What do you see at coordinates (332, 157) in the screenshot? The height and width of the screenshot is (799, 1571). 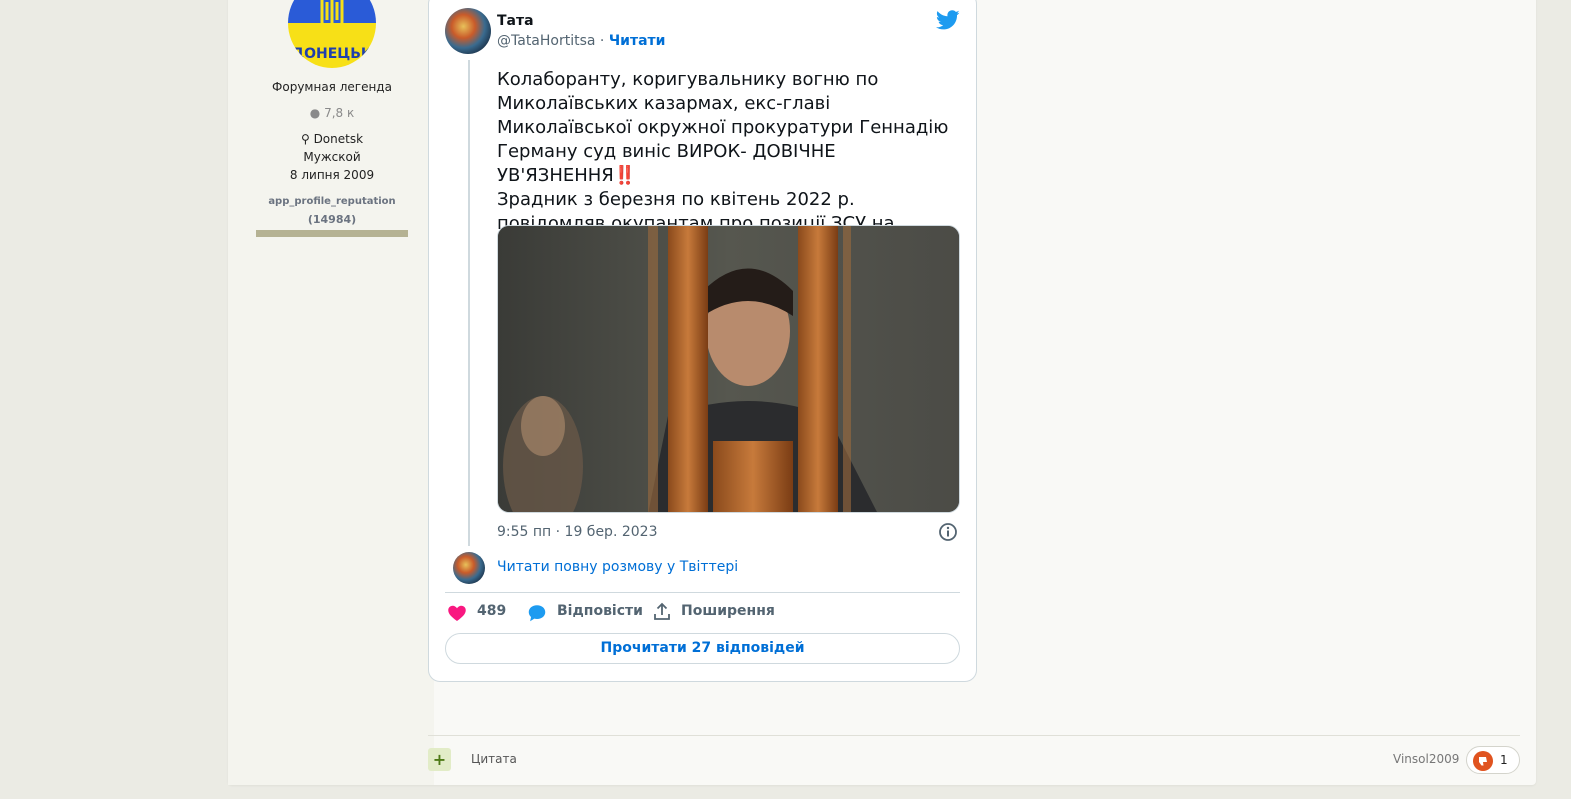 I see `user-gender: Мужской` at bounding box center [332, 157].